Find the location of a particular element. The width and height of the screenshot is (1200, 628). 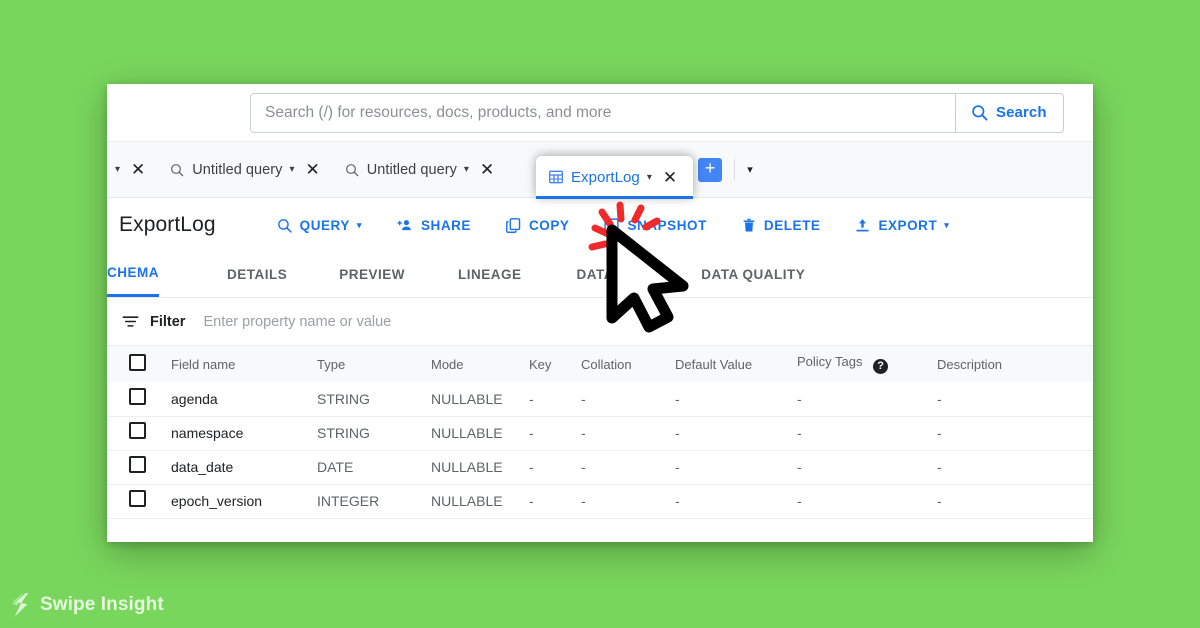

query-tab-label: Untitled query is located at coordinates (411, 169).